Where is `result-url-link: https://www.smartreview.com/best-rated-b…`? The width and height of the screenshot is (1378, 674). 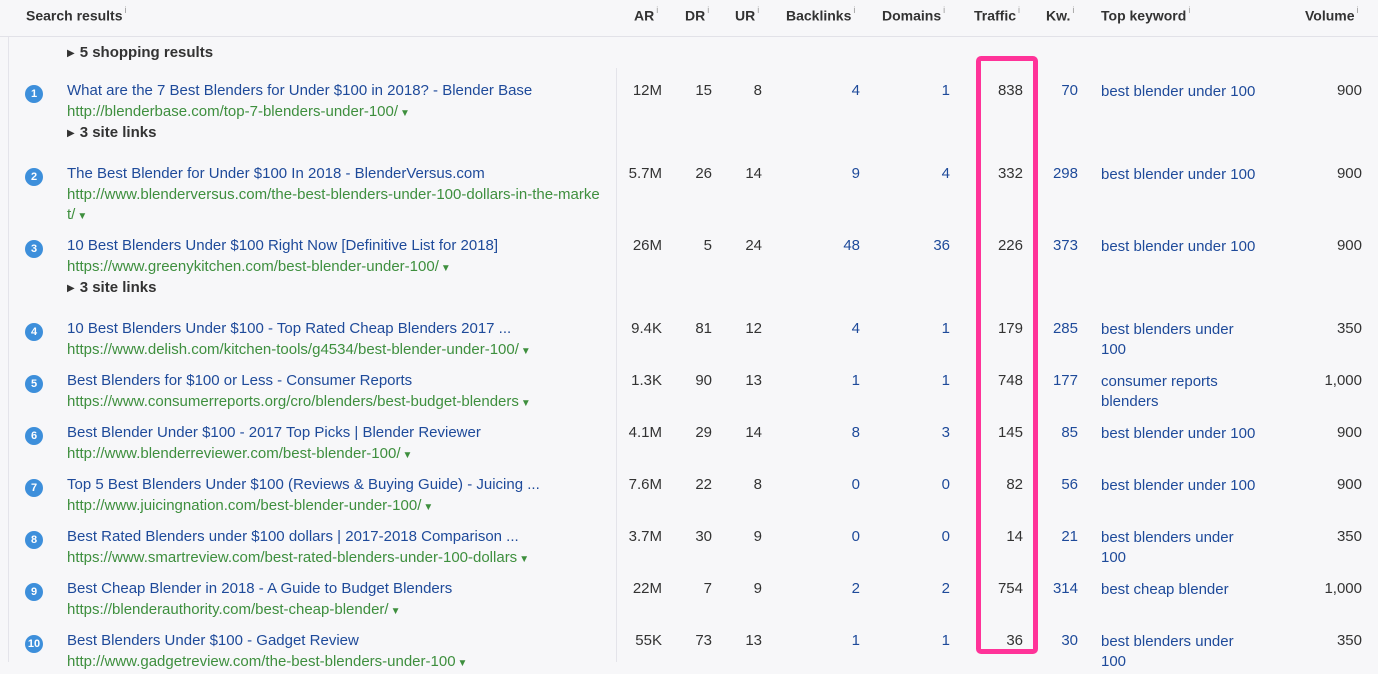
result-url-link: https://www.smartreview.com/best-rated-b… is located at coordinates (337, 559).